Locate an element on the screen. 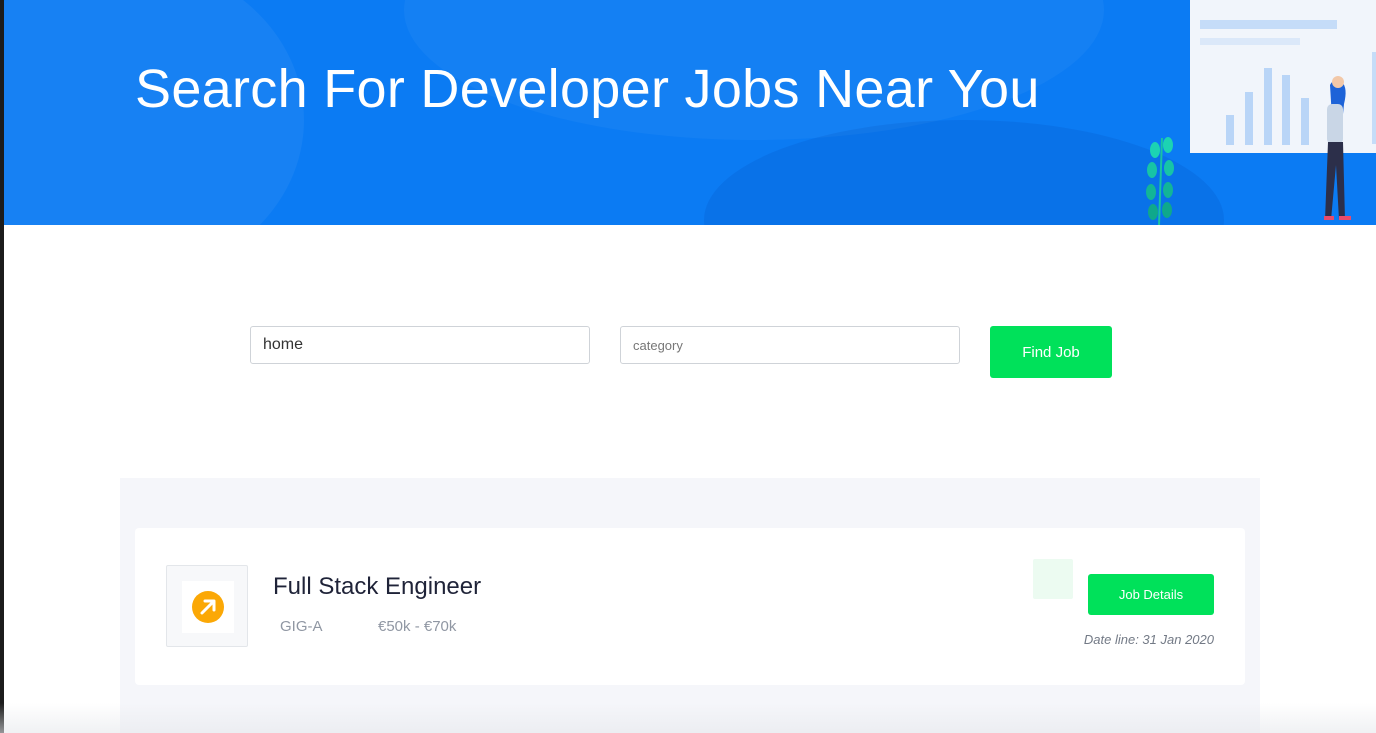 This screenshot has height=733, width=1376. salary-range: €50k - €70k is located at coordinates (417, 626).